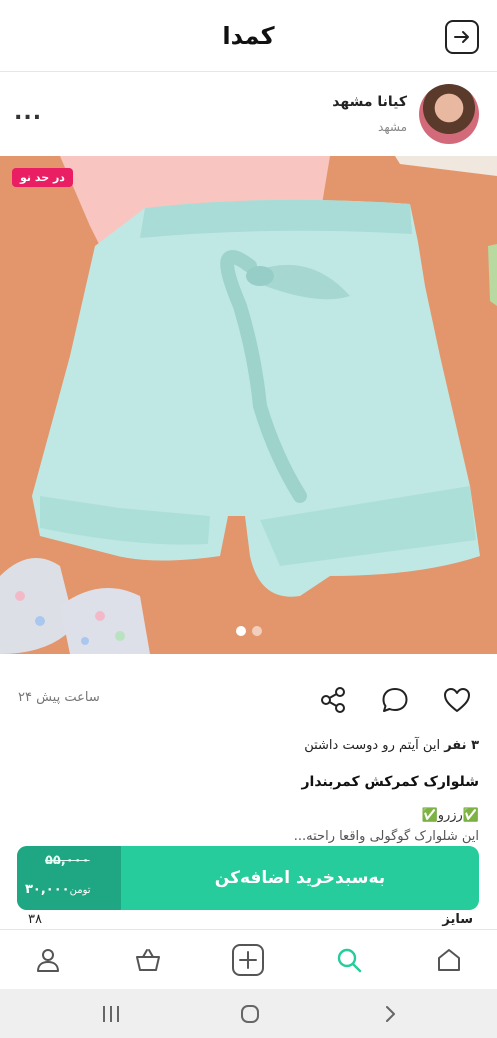 This screenshot has height=1038, width=497. Describe the element at coordinates (69, 878) in the screenshot. I see `price-box: ۵۵,۰۰۰ تومن۳۰,۰۰۰` at that location.